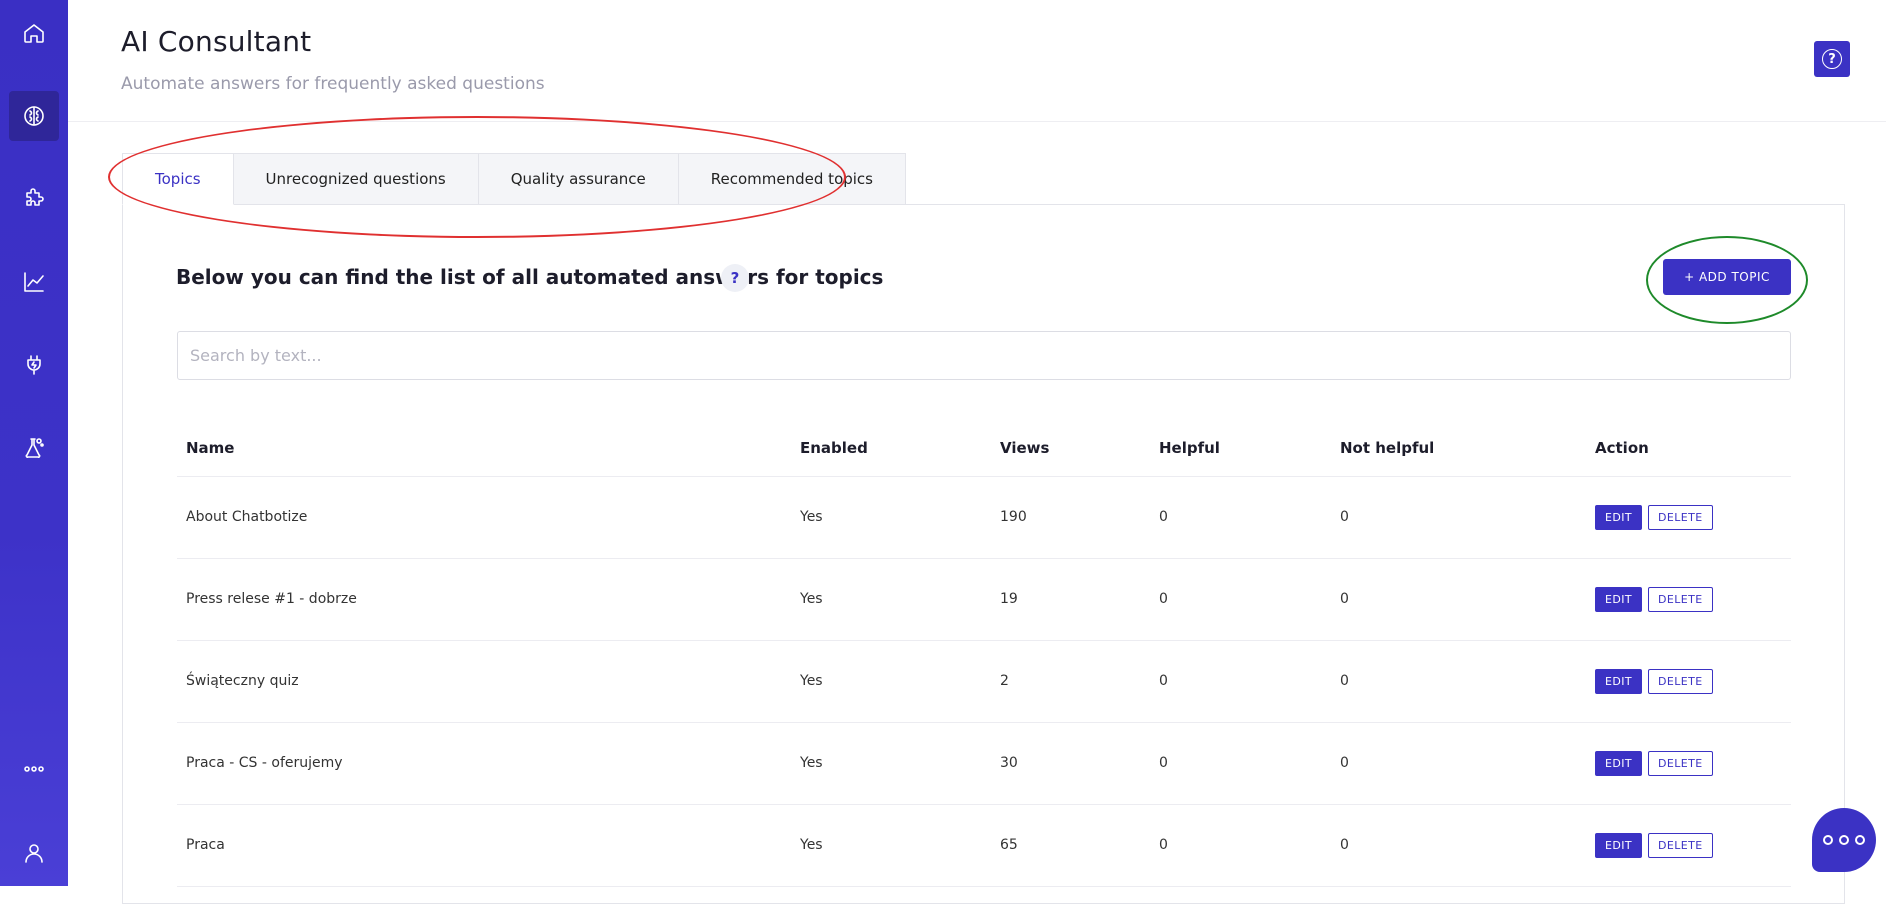  I want to click on help-icon: ?, so click(1832, 59).